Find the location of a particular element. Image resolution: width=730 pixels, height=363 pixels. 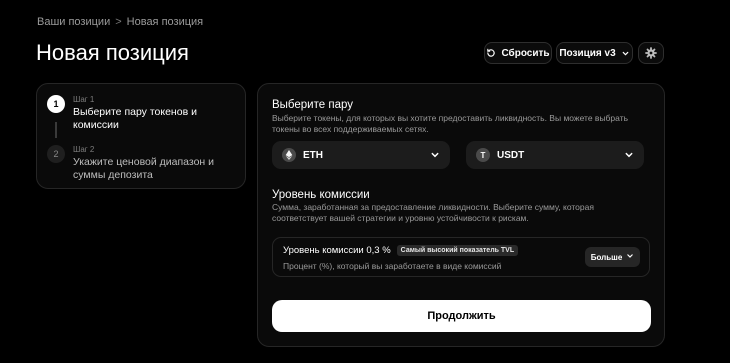

token-a-select: ETH is located at coordinates (361, 155).